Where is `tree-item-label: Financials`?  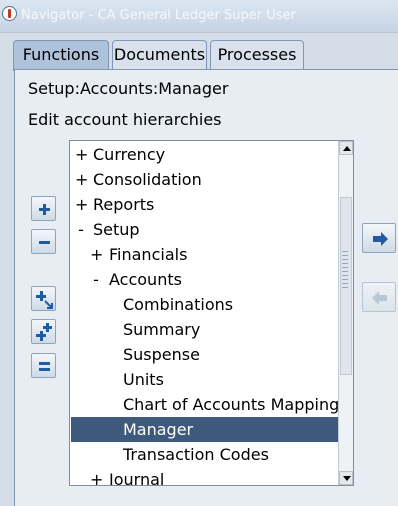 tree-item-label: Financials is located at coordinates (148, 254).